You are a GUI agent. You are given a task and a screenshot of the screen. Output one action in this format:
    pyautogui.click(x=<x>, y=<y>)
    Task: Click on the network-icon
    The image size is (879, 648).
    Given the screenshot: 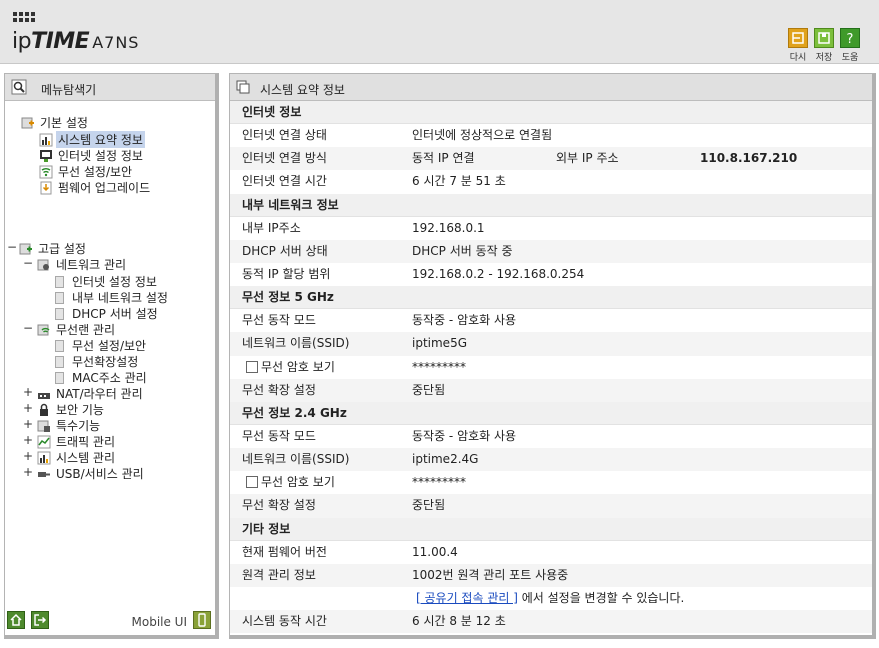 What is the action you would take?
    pyautogui.click(x=43, y=264)
    